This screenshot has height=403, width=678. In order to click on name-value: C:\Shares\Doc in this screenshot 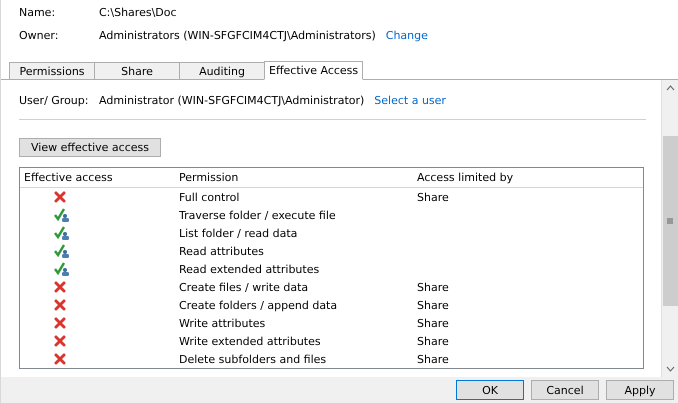, I will do `click(138, 12)`.